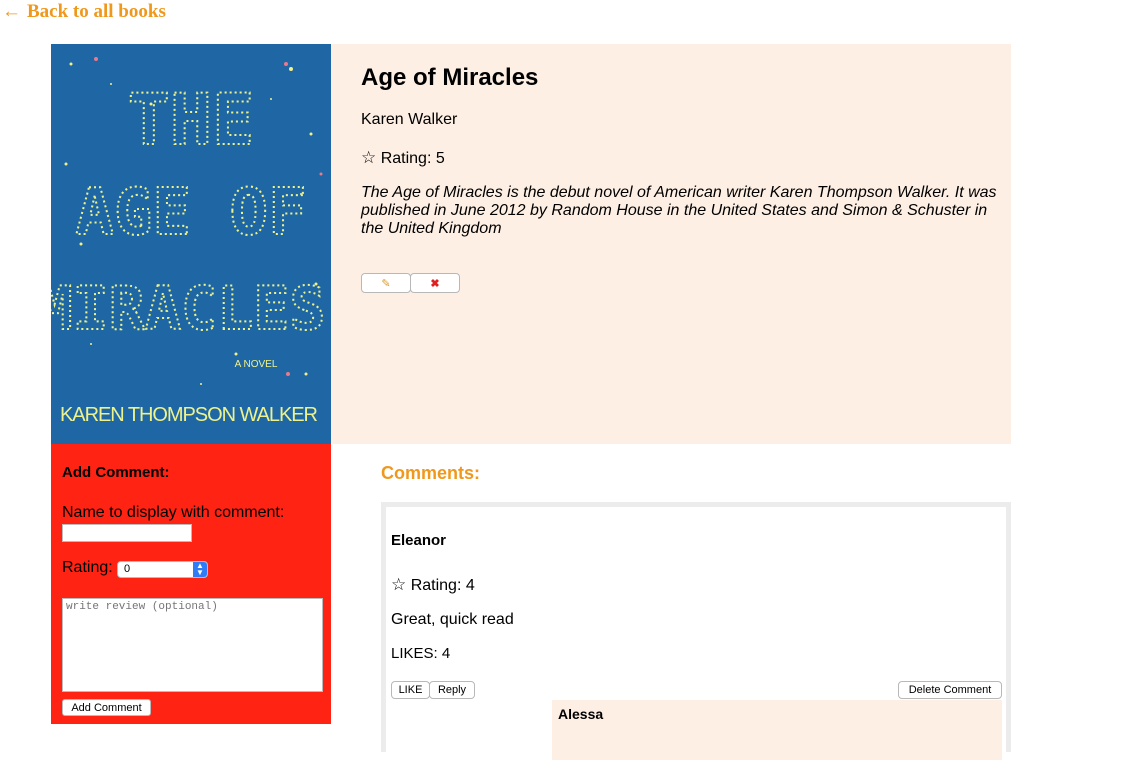  Describe the element at coordinates (189, 415) in the screenshot. I see `cover-author: KAREN THOMPSON WALKER` at that location.